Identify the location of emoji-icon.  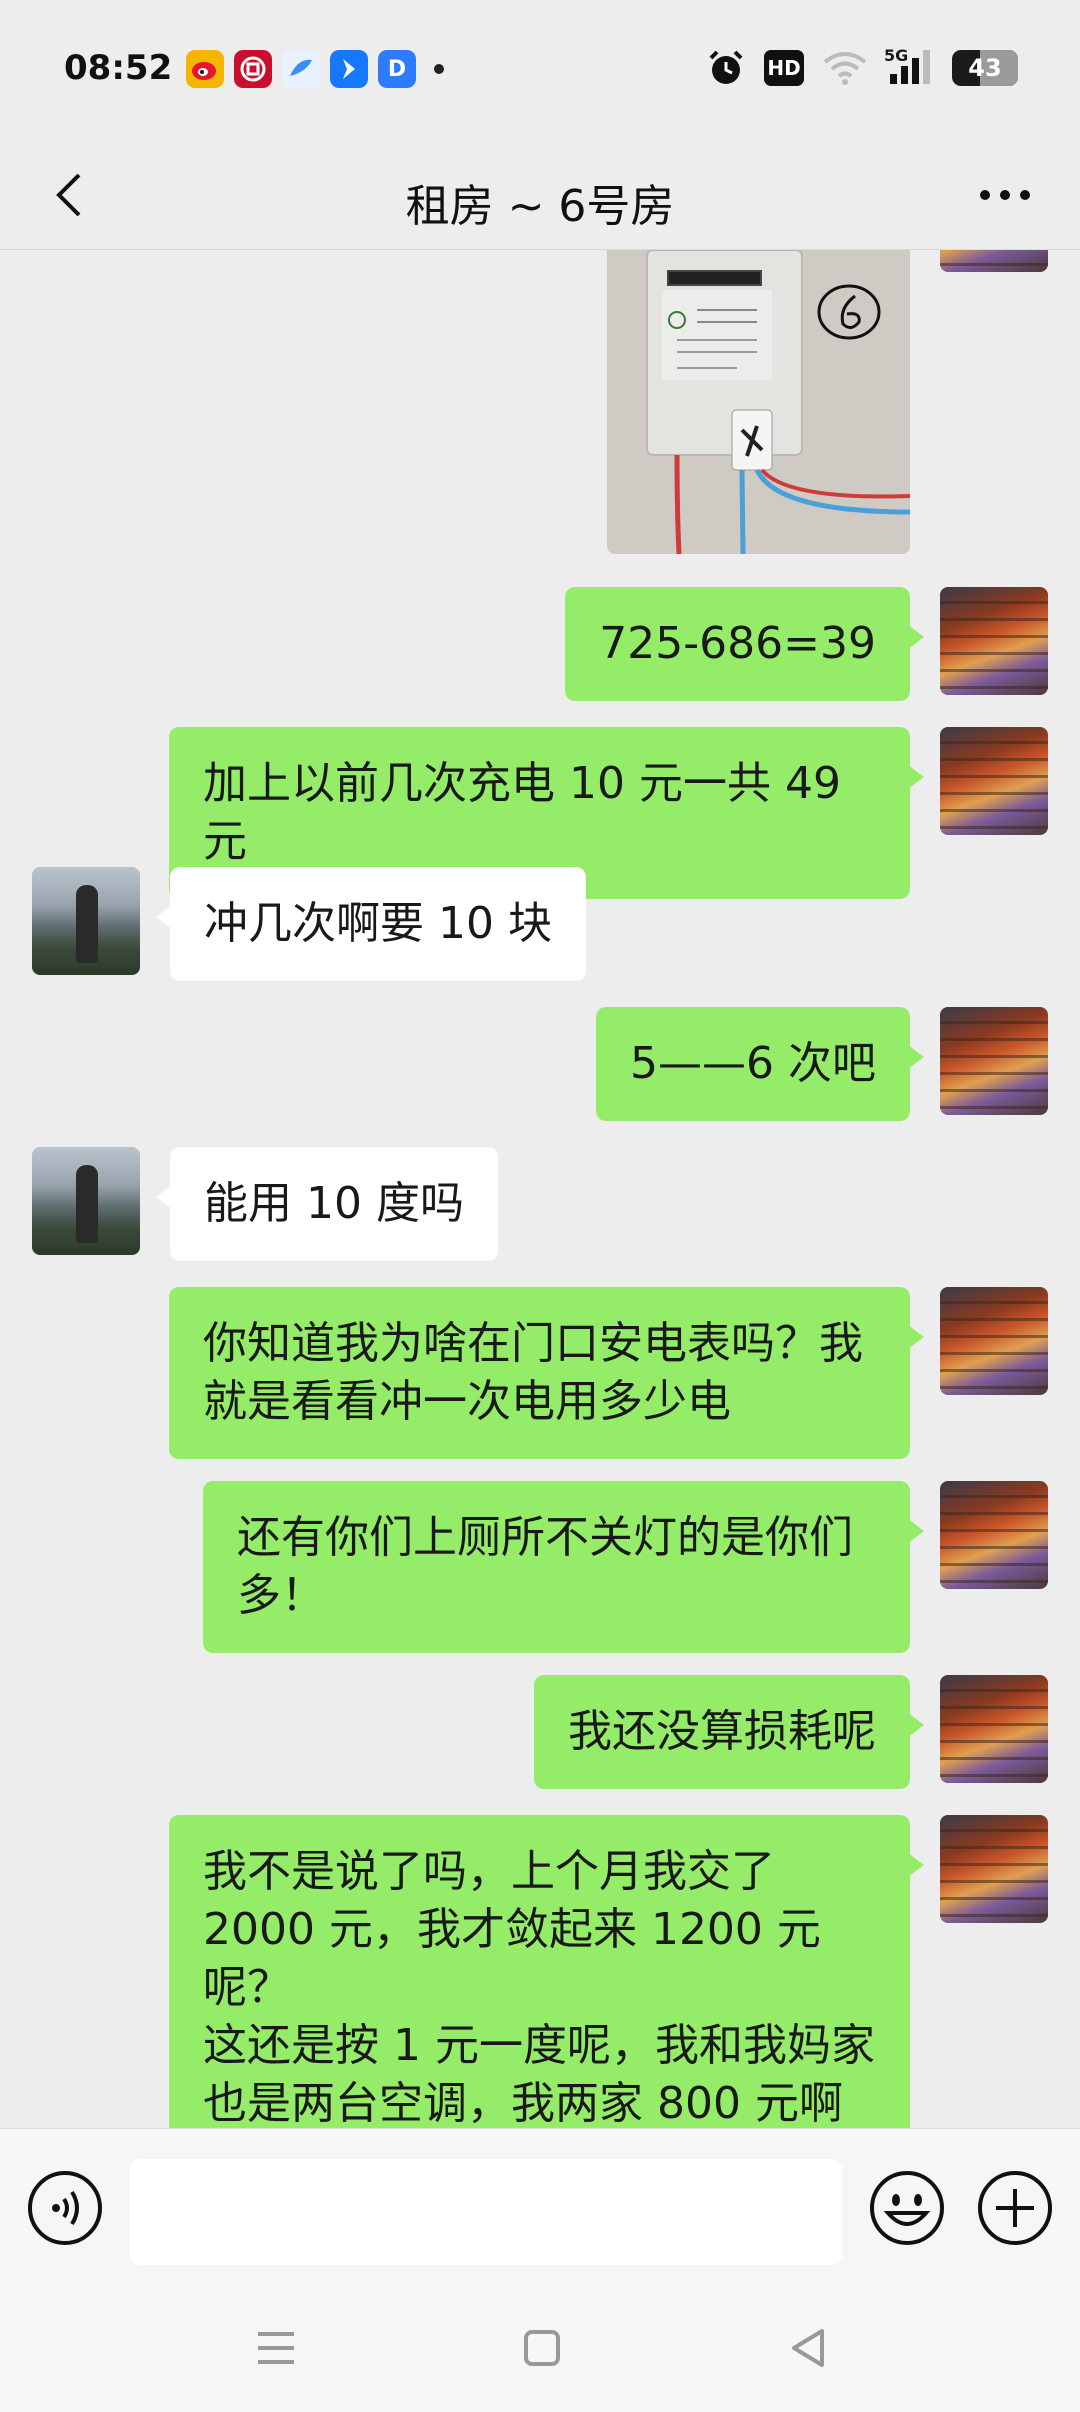
(907, 2208).